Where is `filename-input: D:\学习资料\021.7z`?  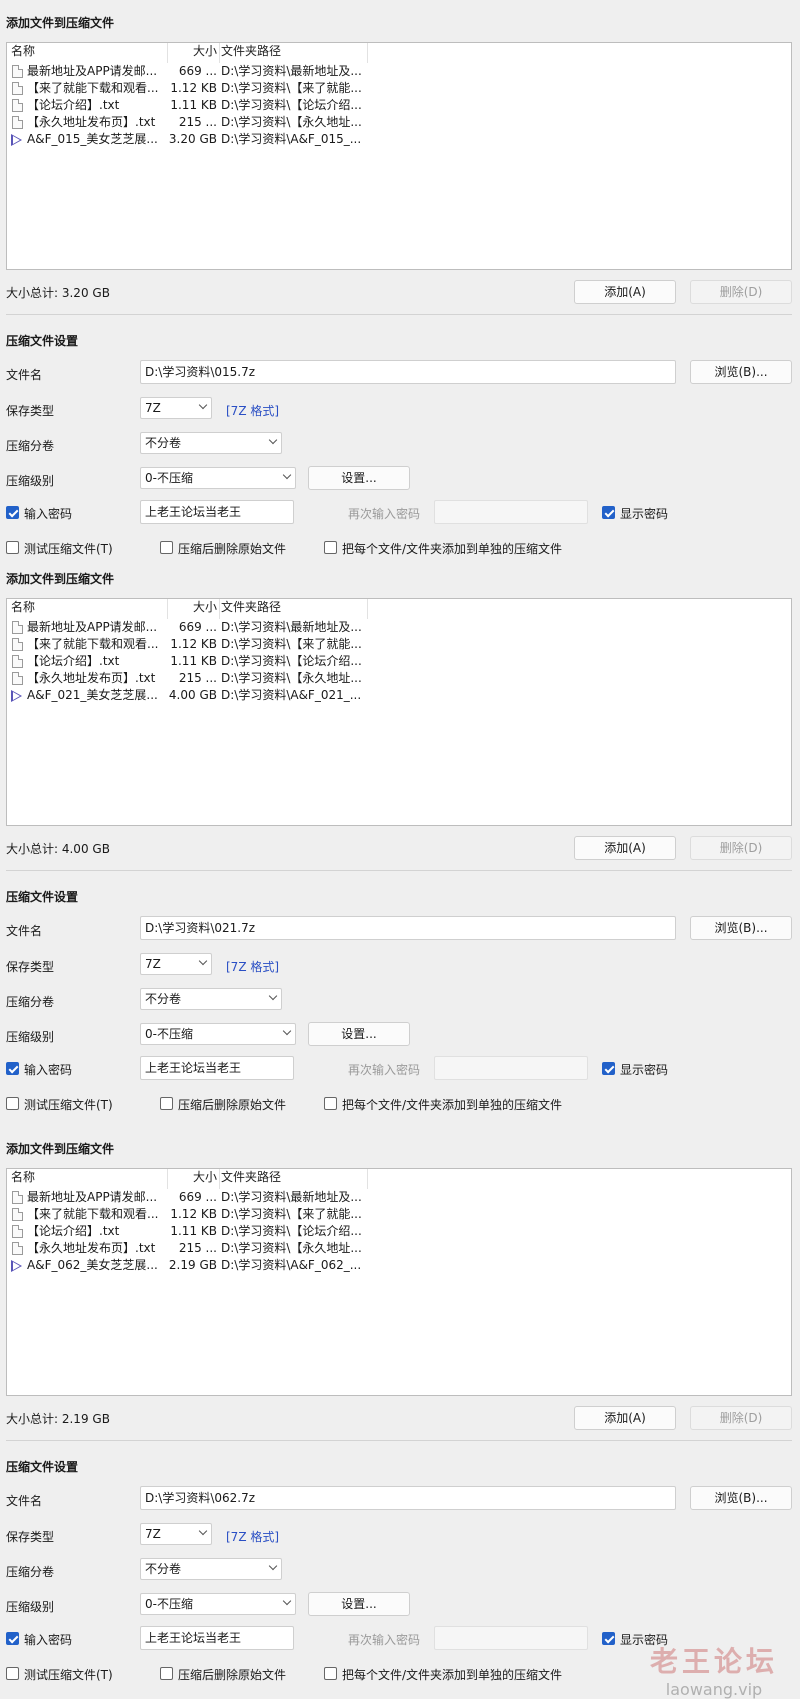
filename-input: D:\学习资料\021.7z is located at coordinates (408, 928).